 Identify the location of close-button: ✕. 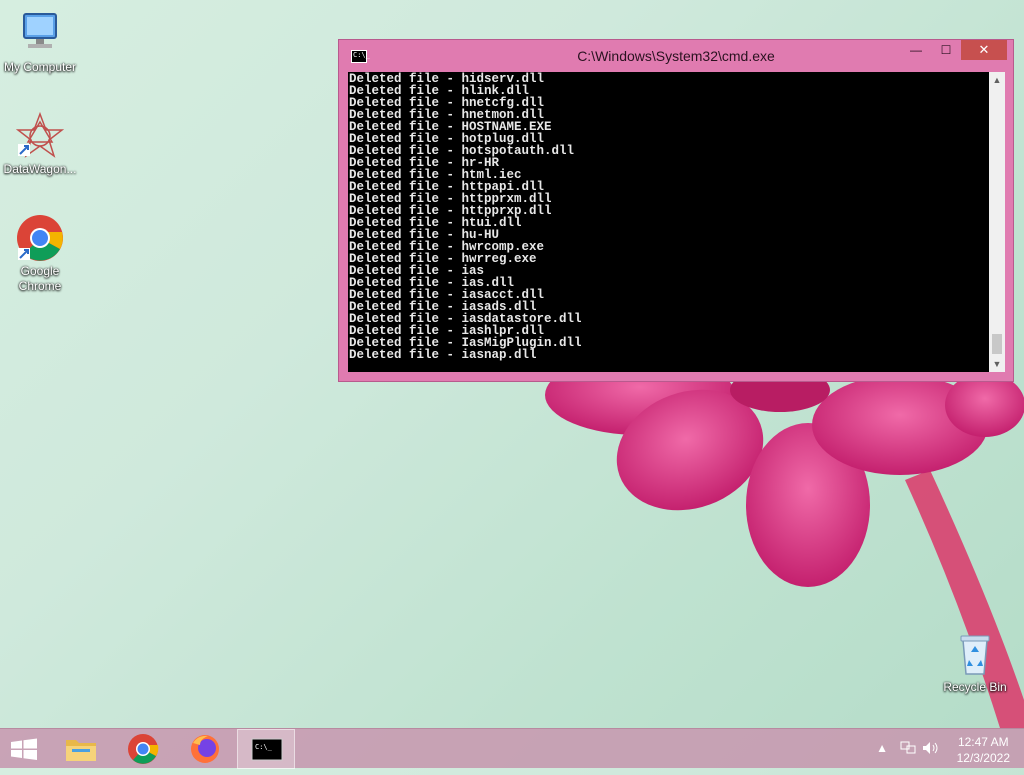
(984, 50).